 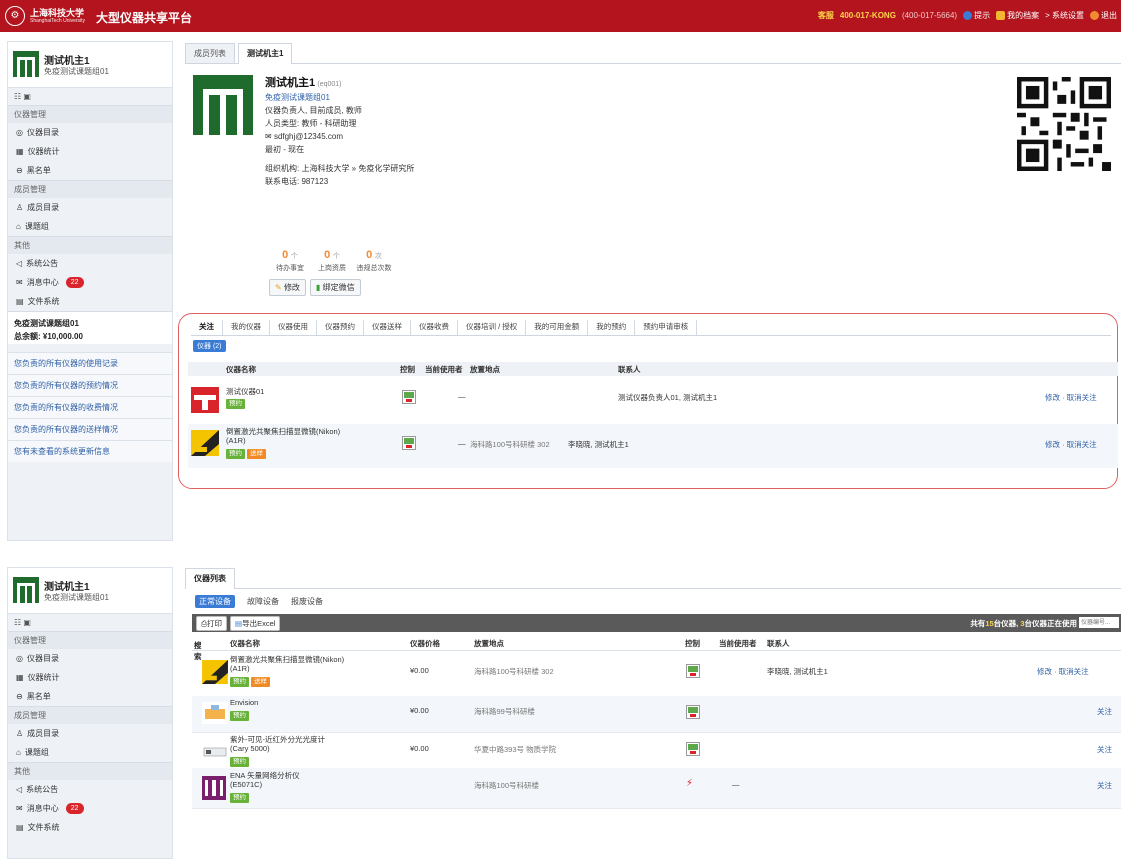 What do you see at coordinates (1099, 622) in the screenshot?
I see `instrument-search-input` at bounding box center [1099, 622].